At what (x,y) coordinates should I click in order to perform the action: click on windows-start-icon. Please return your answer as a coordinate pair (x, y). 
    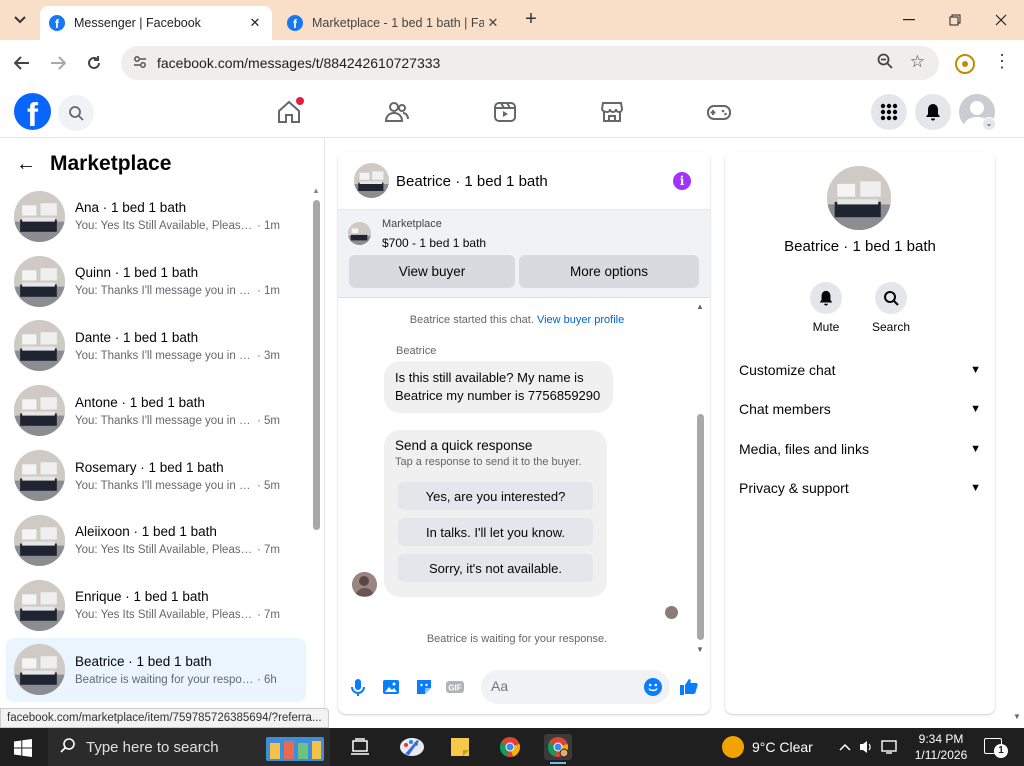
    Looking at the image, I should click on (23, 748).